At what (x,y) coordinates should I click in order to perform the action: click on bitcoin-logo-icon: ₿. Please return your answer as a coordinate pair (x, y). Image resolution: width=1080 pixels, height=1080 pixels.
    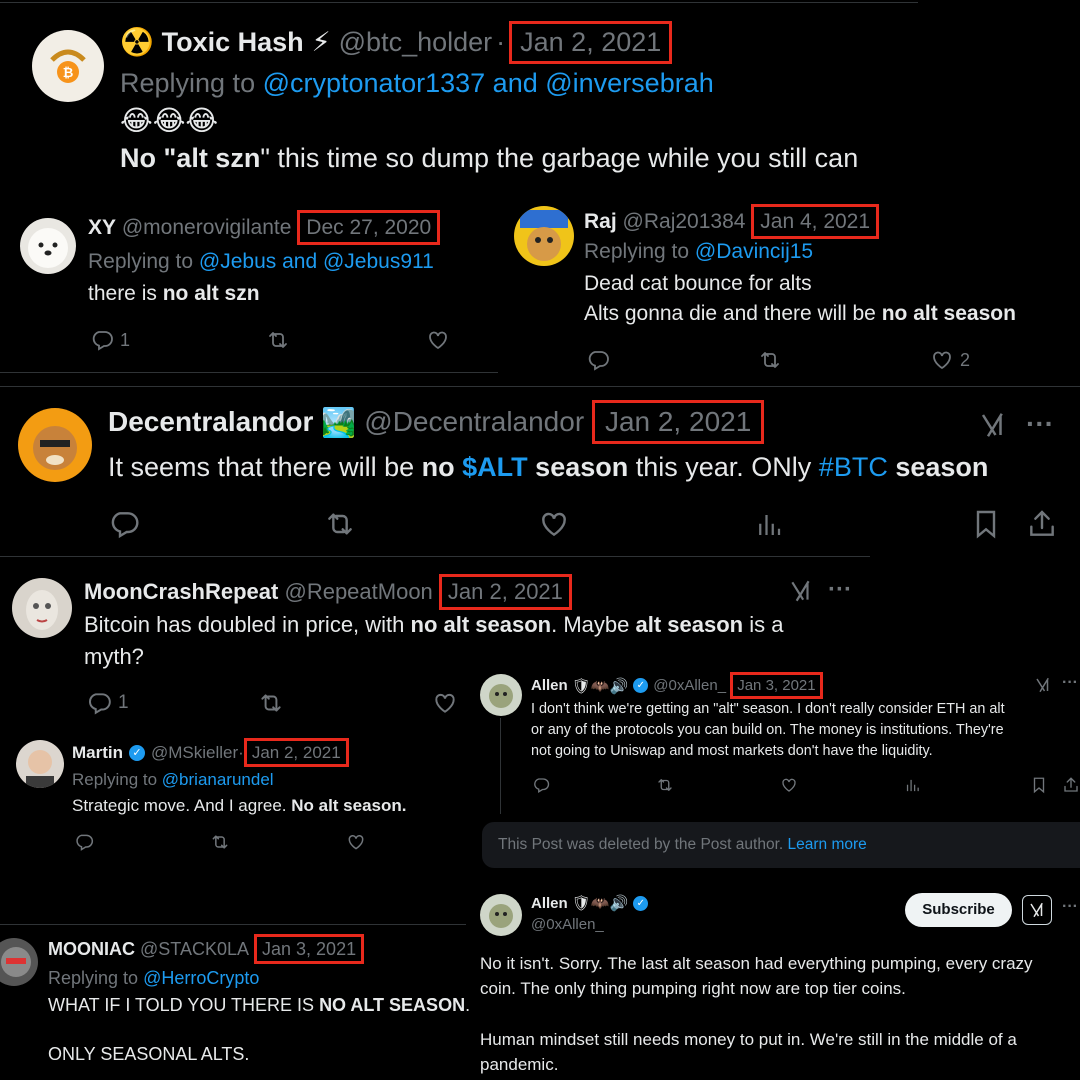
    Looking at the image, I should click on (68, 66).